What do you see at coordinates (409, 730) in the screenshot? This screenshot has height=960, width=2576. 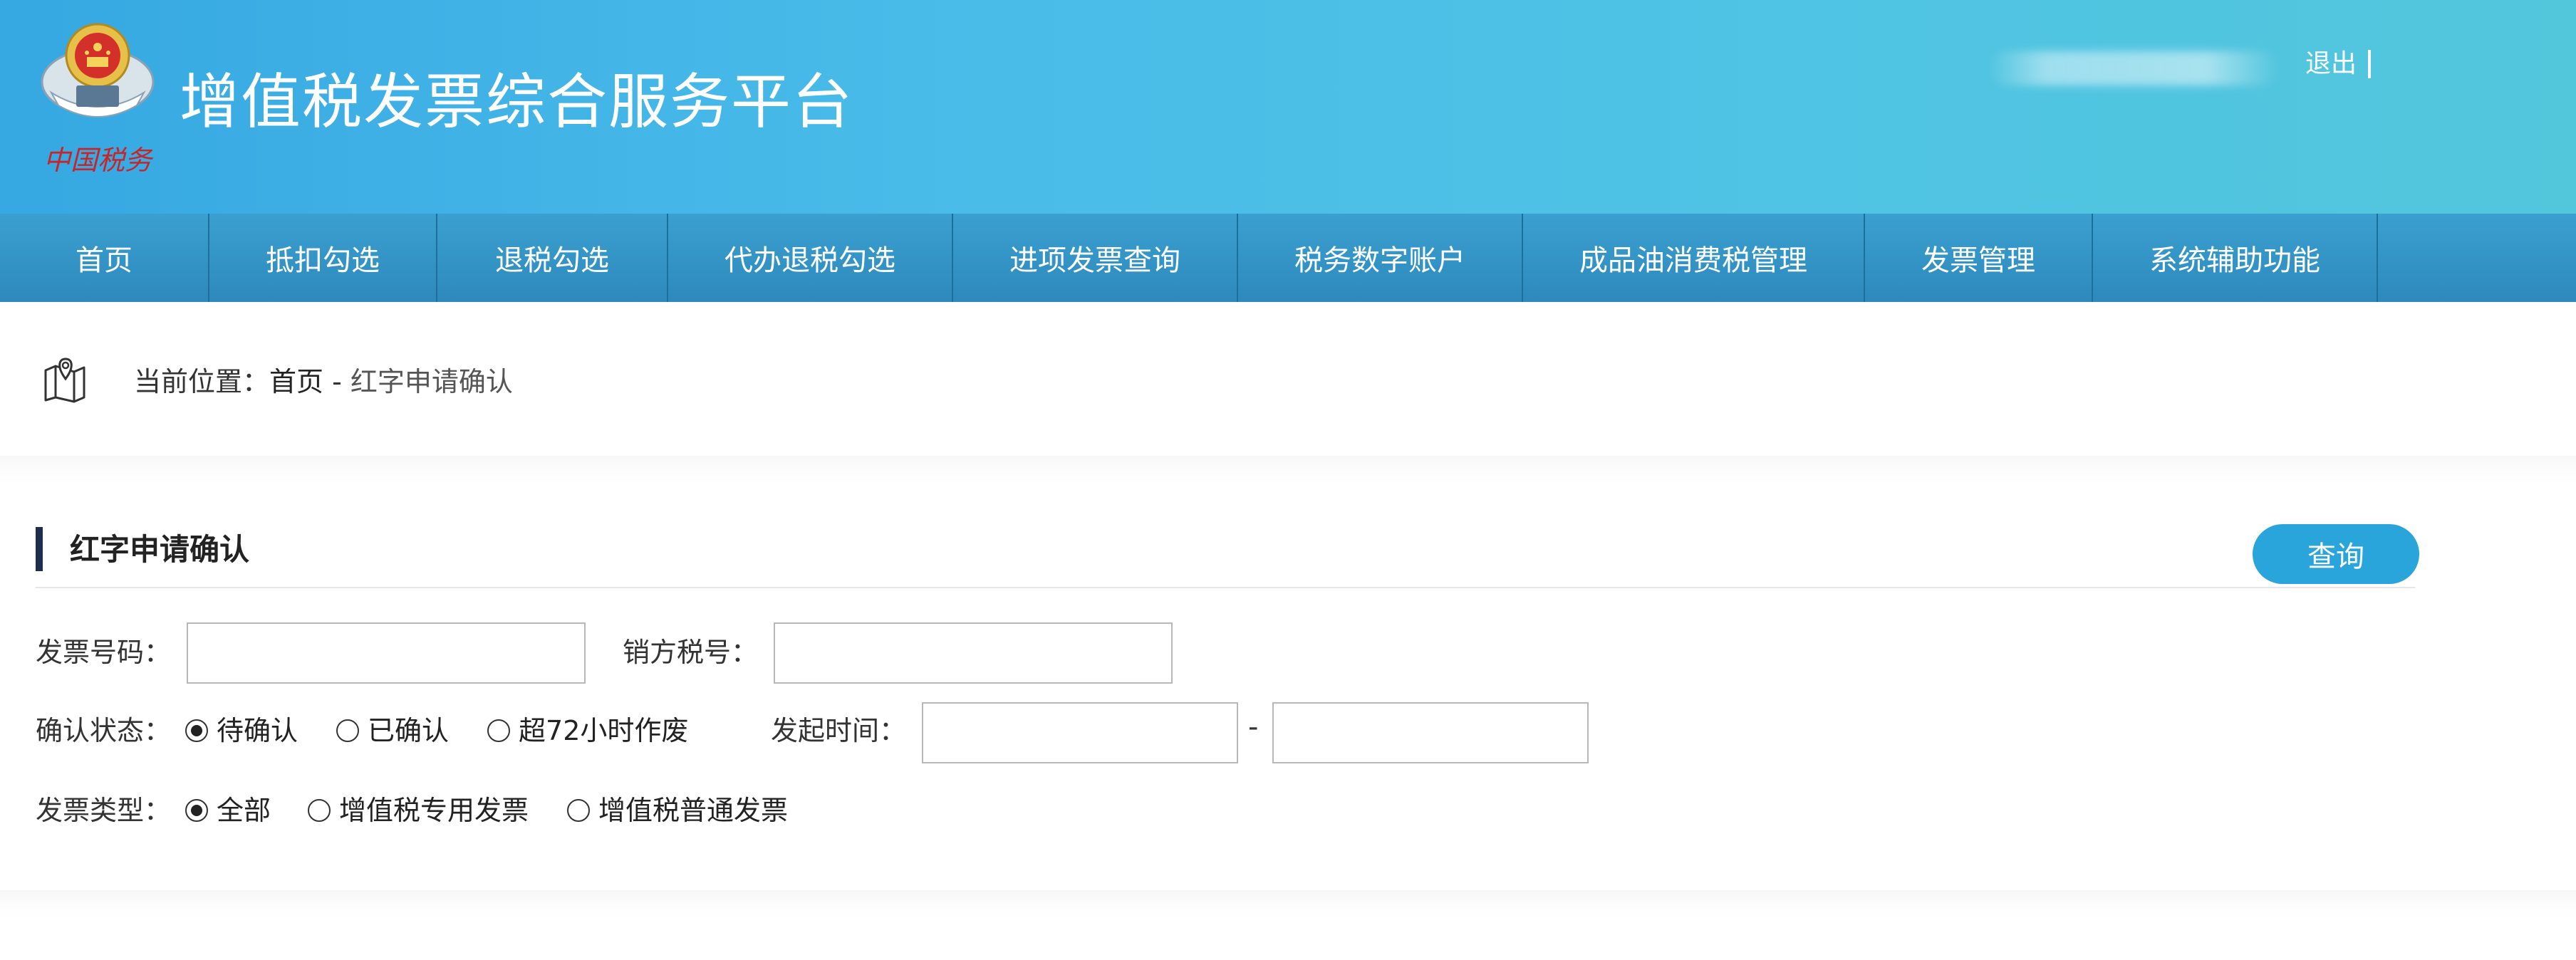 I see `confirm-status-confirmed-label: 已确认` at bounding box center [409, 730].